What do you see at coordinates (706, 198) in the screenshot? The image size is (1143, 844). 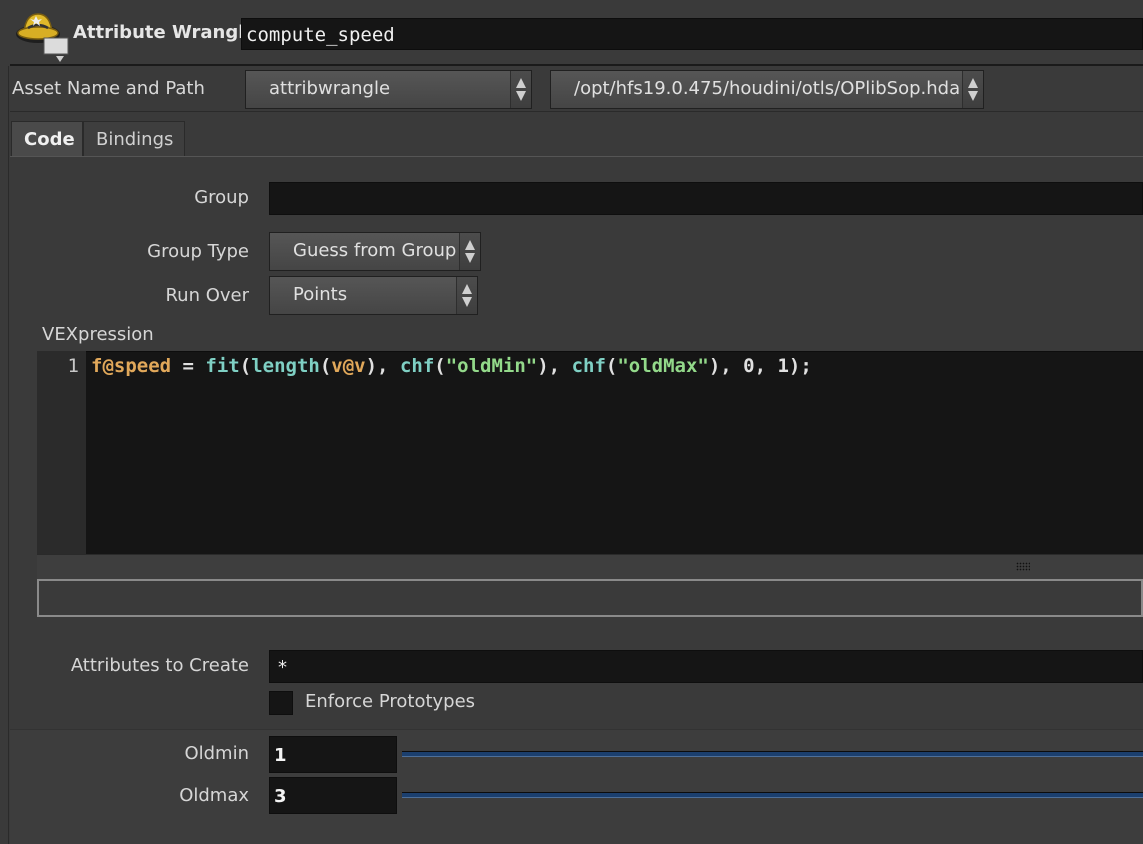 I see `group-field` at bounding box center [706, 198].